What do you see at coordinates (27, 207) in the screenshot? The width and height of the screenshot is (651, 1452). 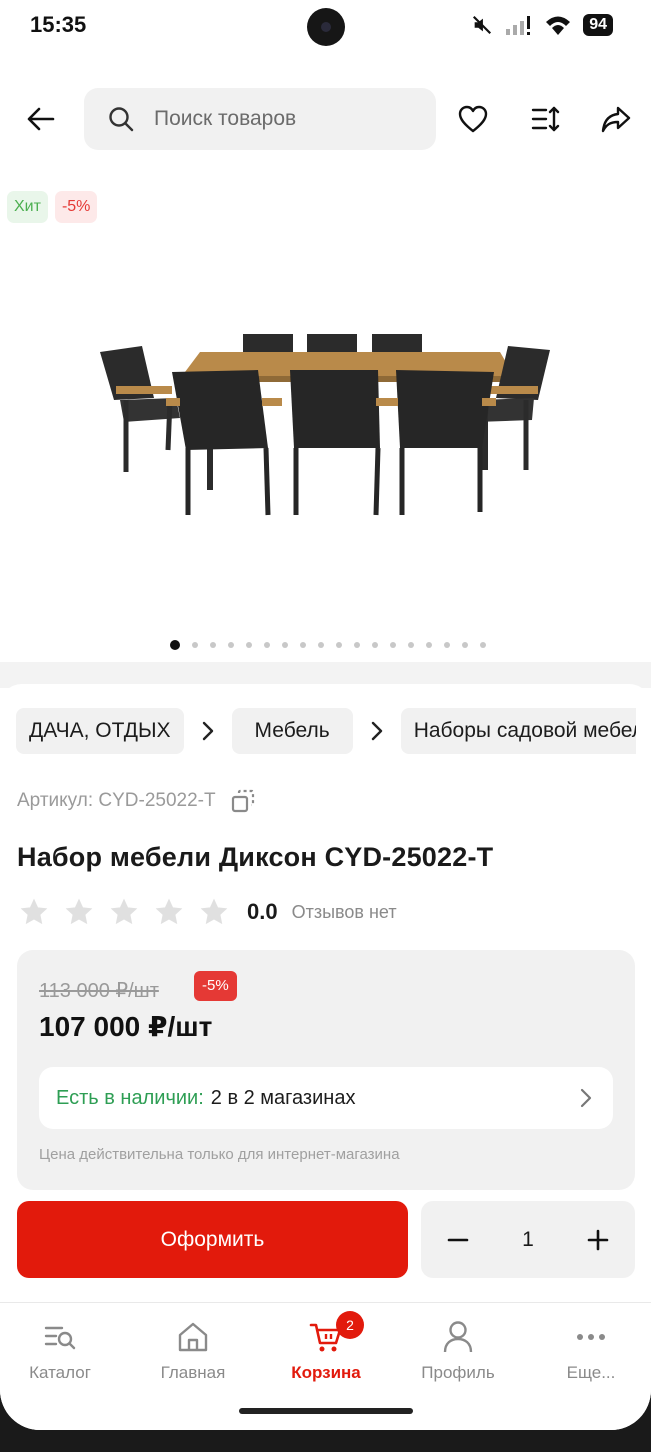 I see `hit-badge: Хит` at bounding box center [27, 207].